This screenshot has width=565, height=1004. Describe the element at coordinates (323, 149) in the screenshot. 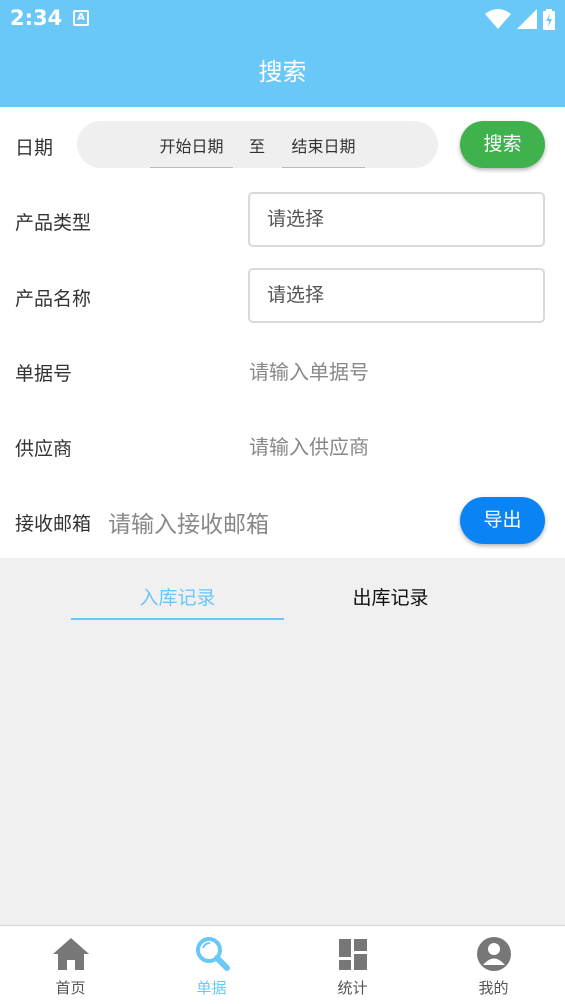

I see `end-date-field: 结束日期` at that location.